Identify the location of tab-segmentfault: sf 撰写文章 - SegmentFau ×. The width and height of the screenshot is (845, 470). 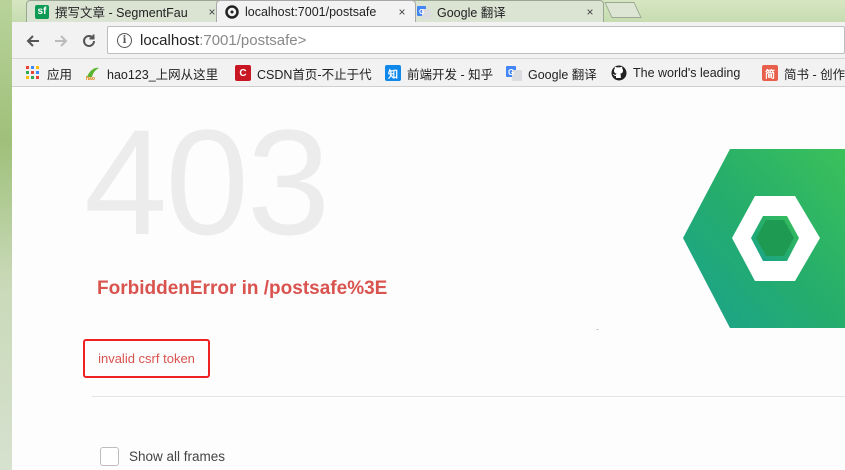
(126, 11).